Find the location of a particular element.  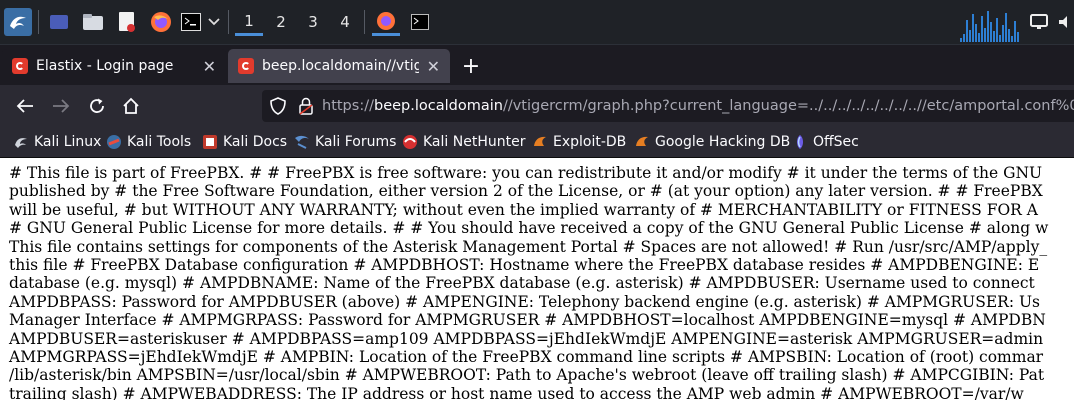

workspace-1: 1 is located at coordinates (249, 22).